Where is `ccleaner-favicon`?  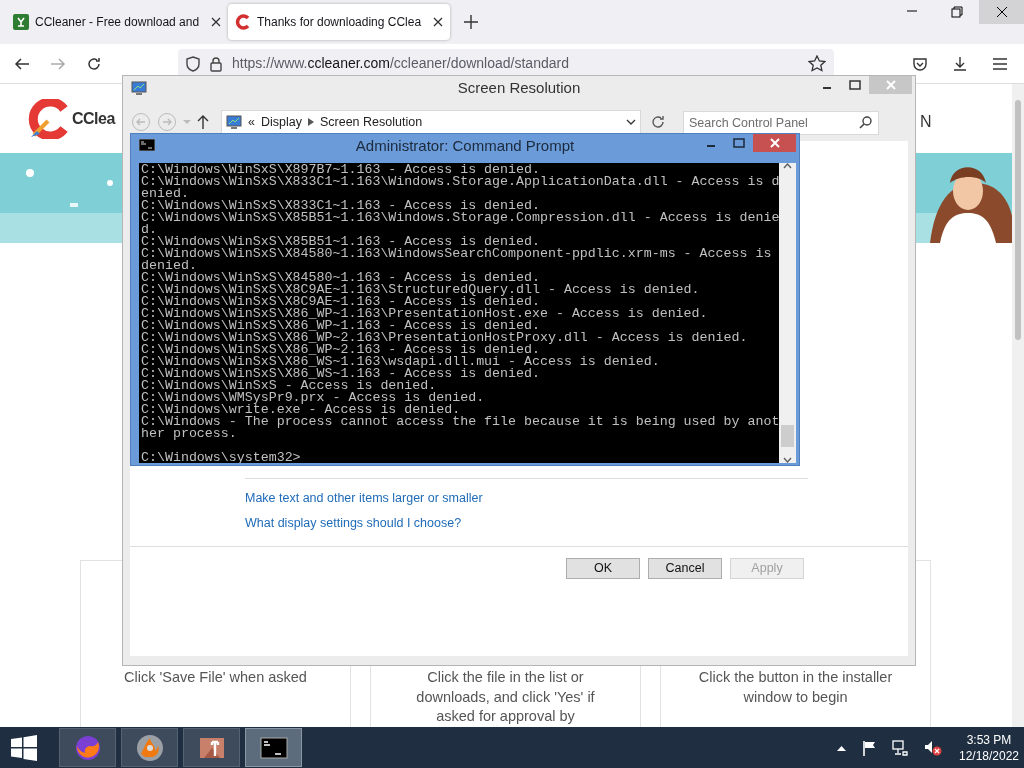
ccleaner-favicon is located at coordinates (243, 22).